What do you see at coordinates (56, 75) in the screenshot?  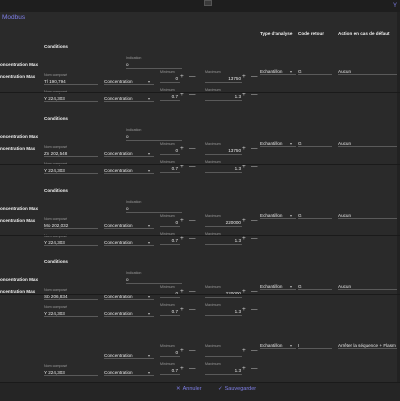 I see `compose-label-1: Nom composé` at bounding box center [56, 75].